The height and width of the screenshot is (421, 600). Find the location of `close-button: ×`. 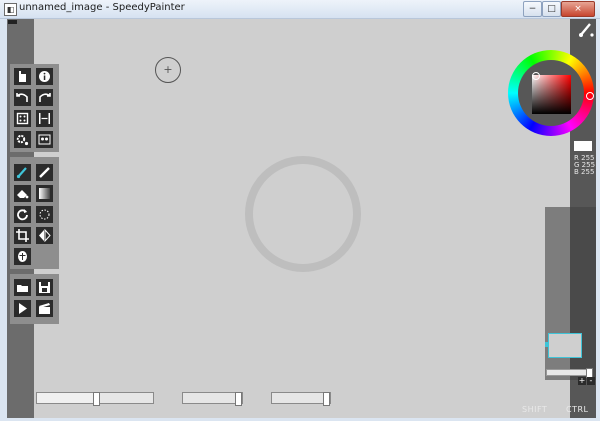

close-button: × is located at coordinates (578, 9).